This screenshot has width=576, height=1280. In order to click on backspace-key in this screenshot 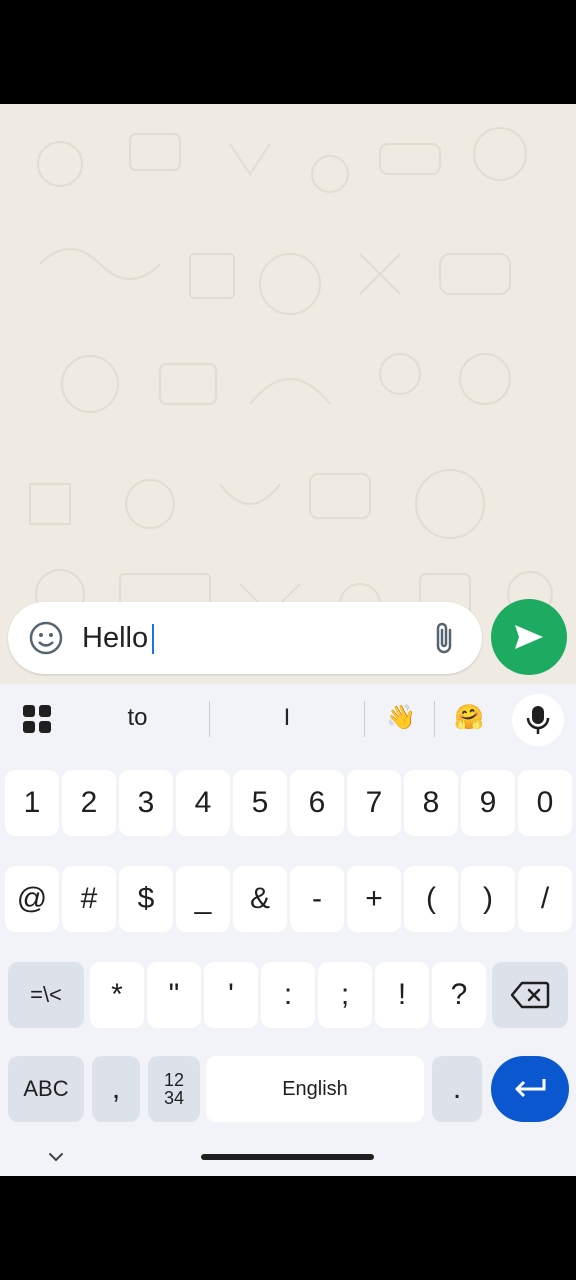, I will do `click(530, 995)`.